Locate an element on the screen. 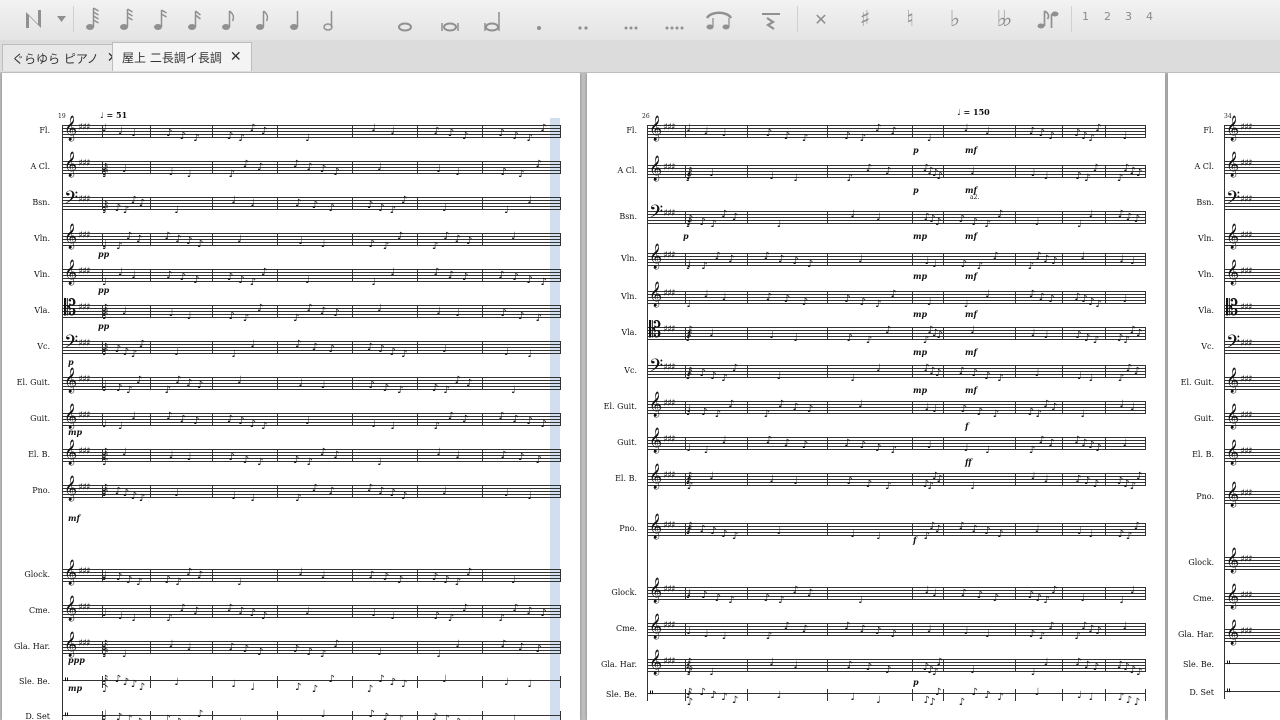 The image size is (1280, 720). duration-quarter-icon is located at coordinates (296, 19).